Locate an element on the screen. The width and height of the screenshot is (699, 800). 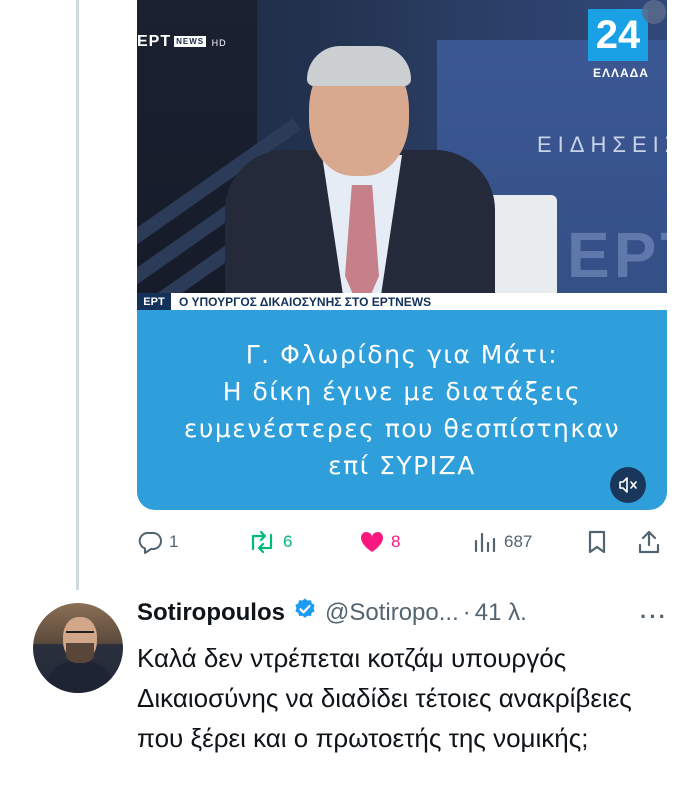
ert24-badge: 24 is located at coordinates (618, 35).